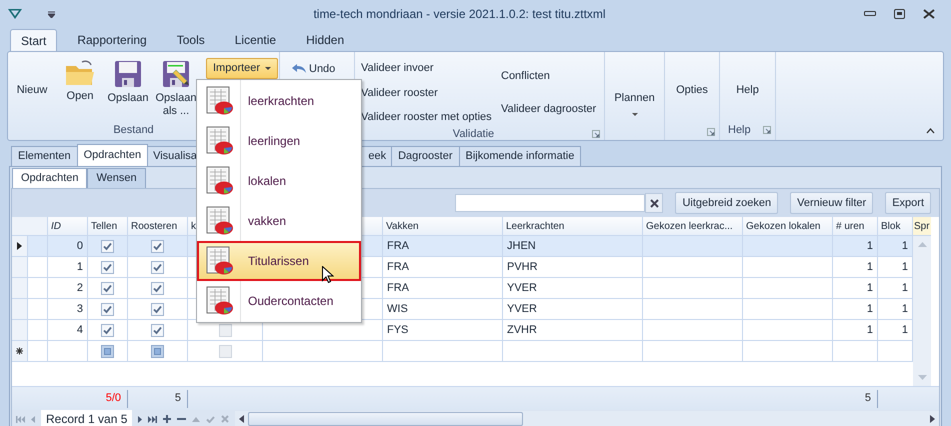 The height and width of the screenshot is (426, 951). I want to click on group-label: Validatie, so click(474, 134).